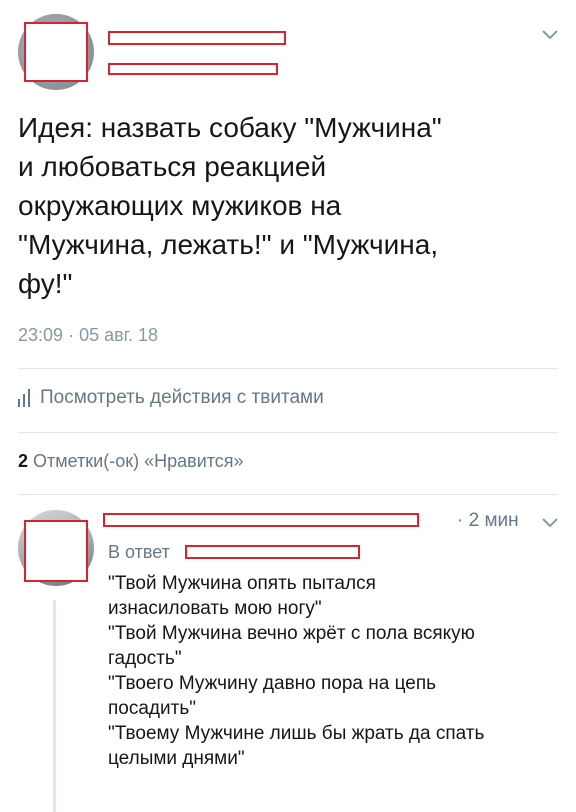  What do you see at coordinates (230, 127) in the screenshot?
I see `tweet-text-line: Идея: назвать собаку "Мужчина"` at bounding box center [230, 127].